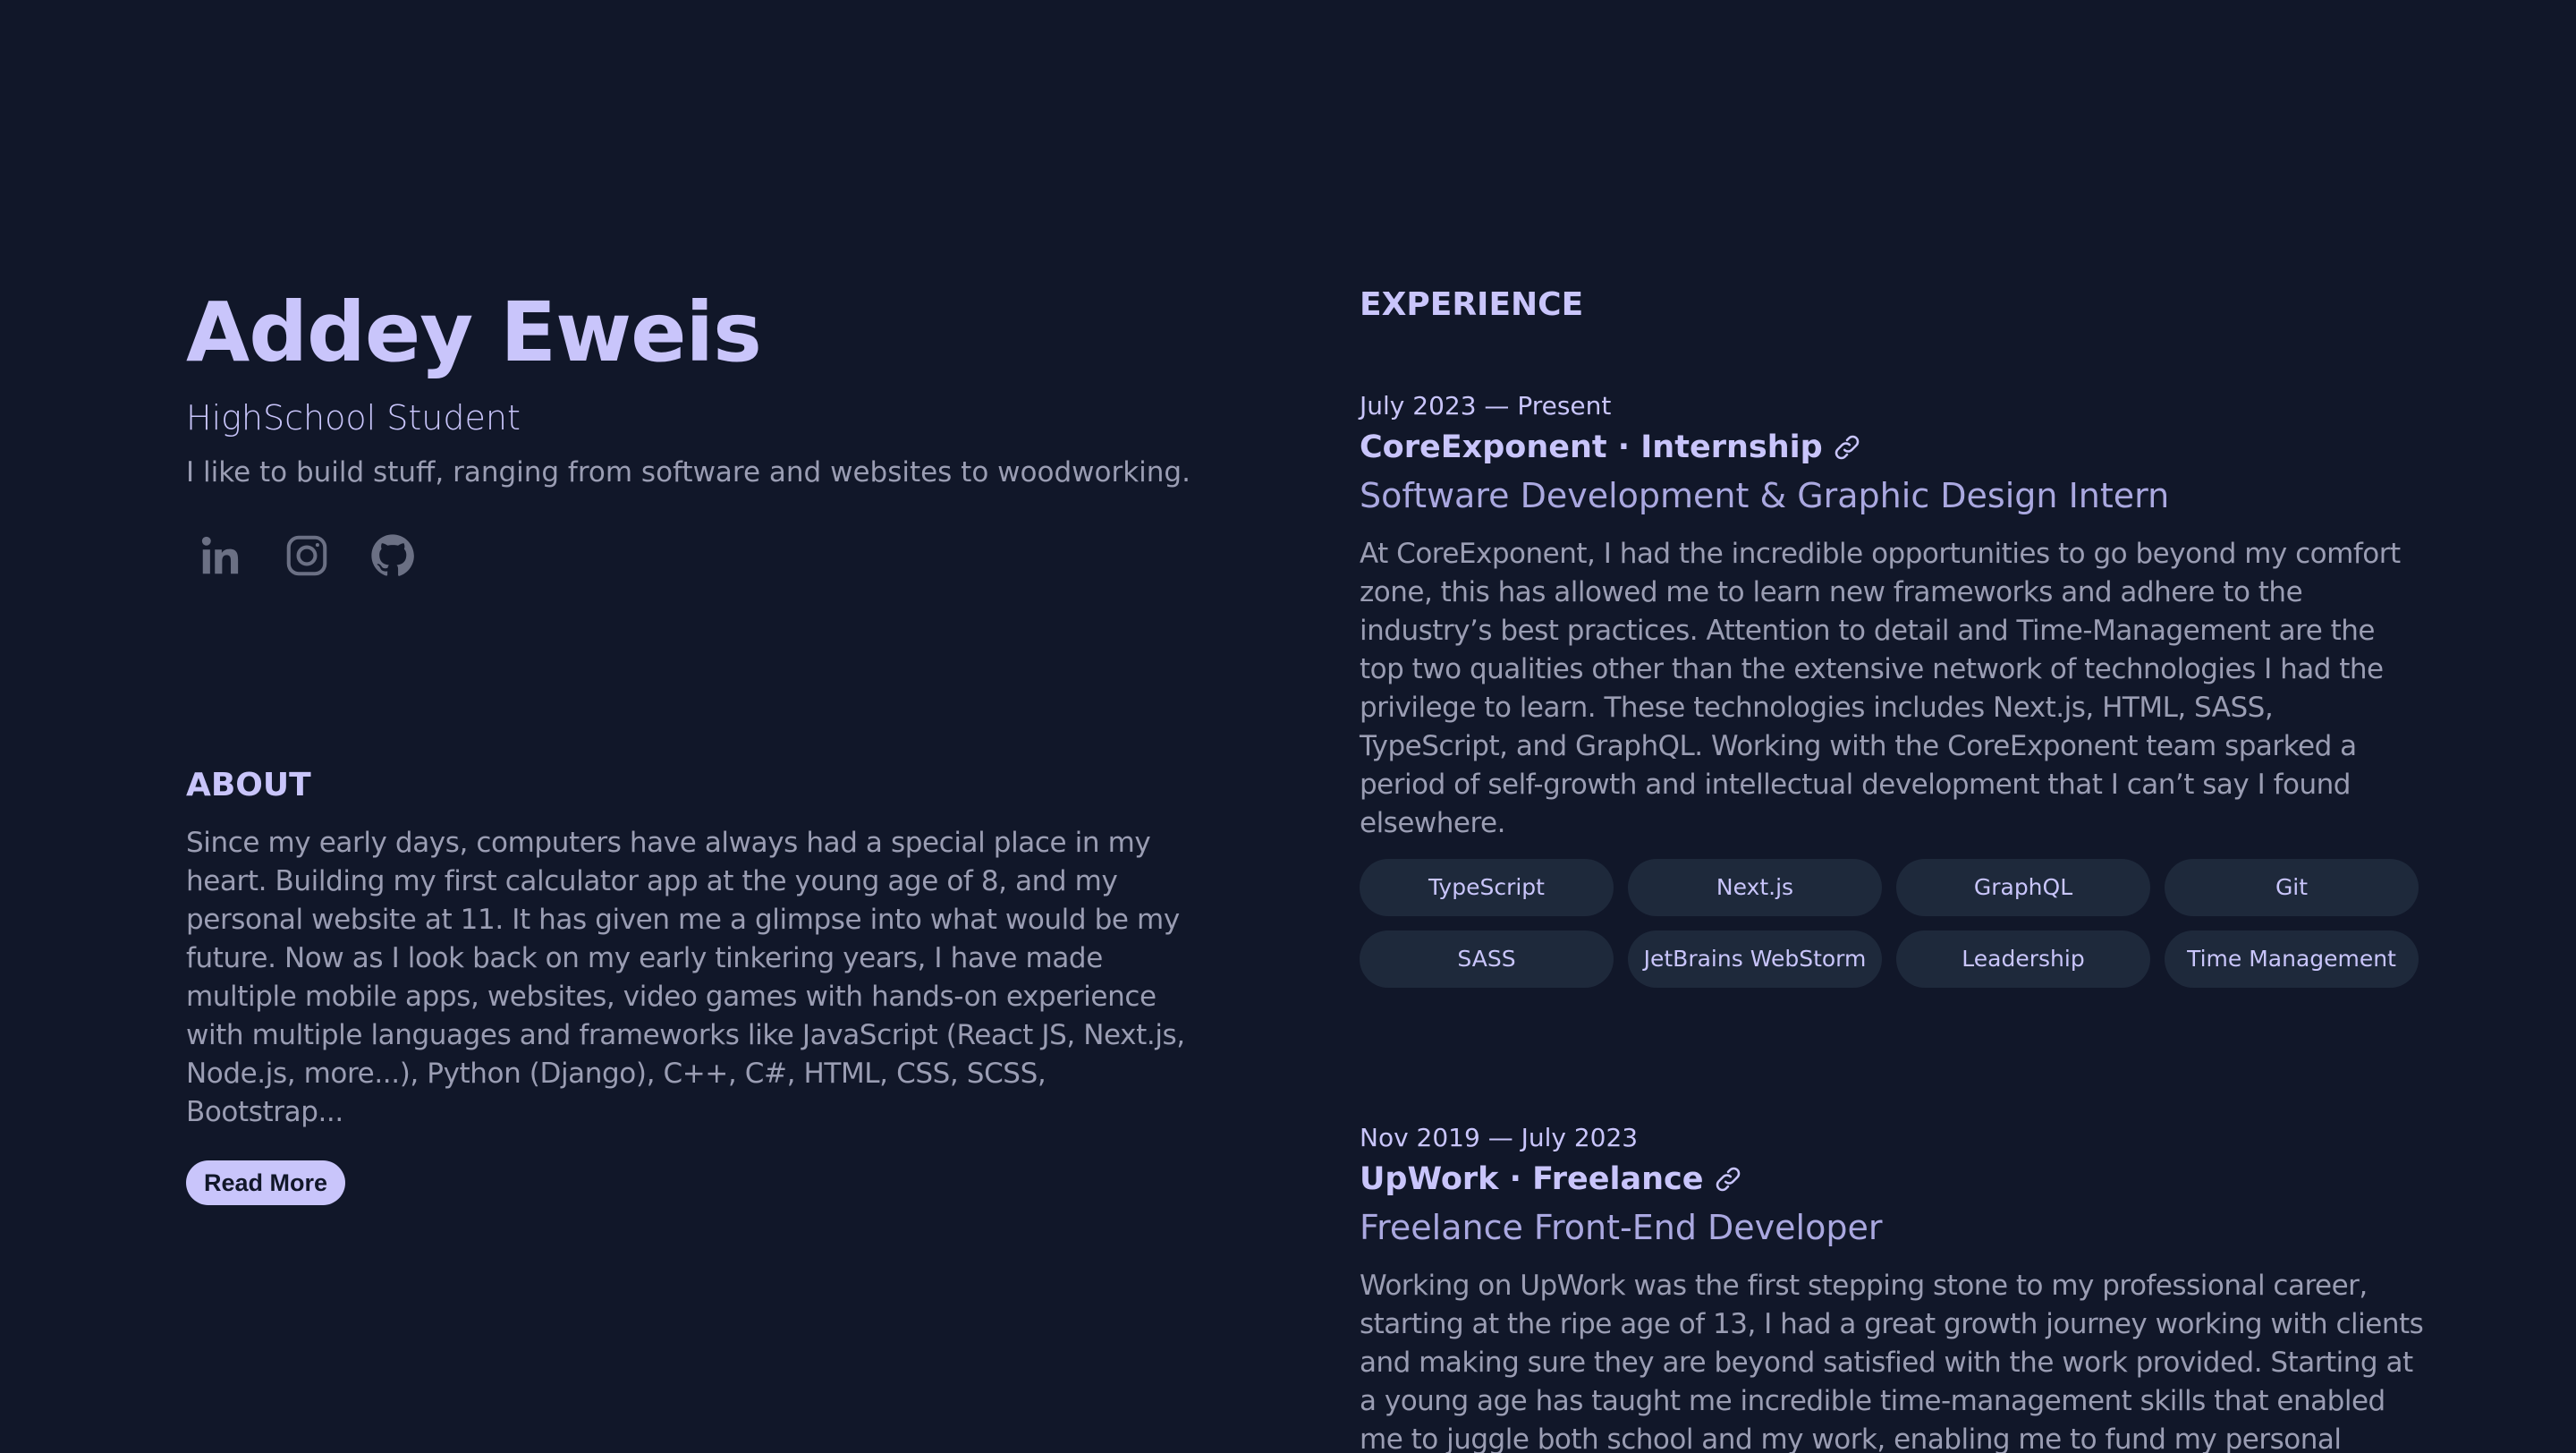 The image size is (2576, 1453). What do you see at coordinates (1487, 959) in the screenshot?
I see `skill-tag: SASS` at bounding box center [1487, 959].